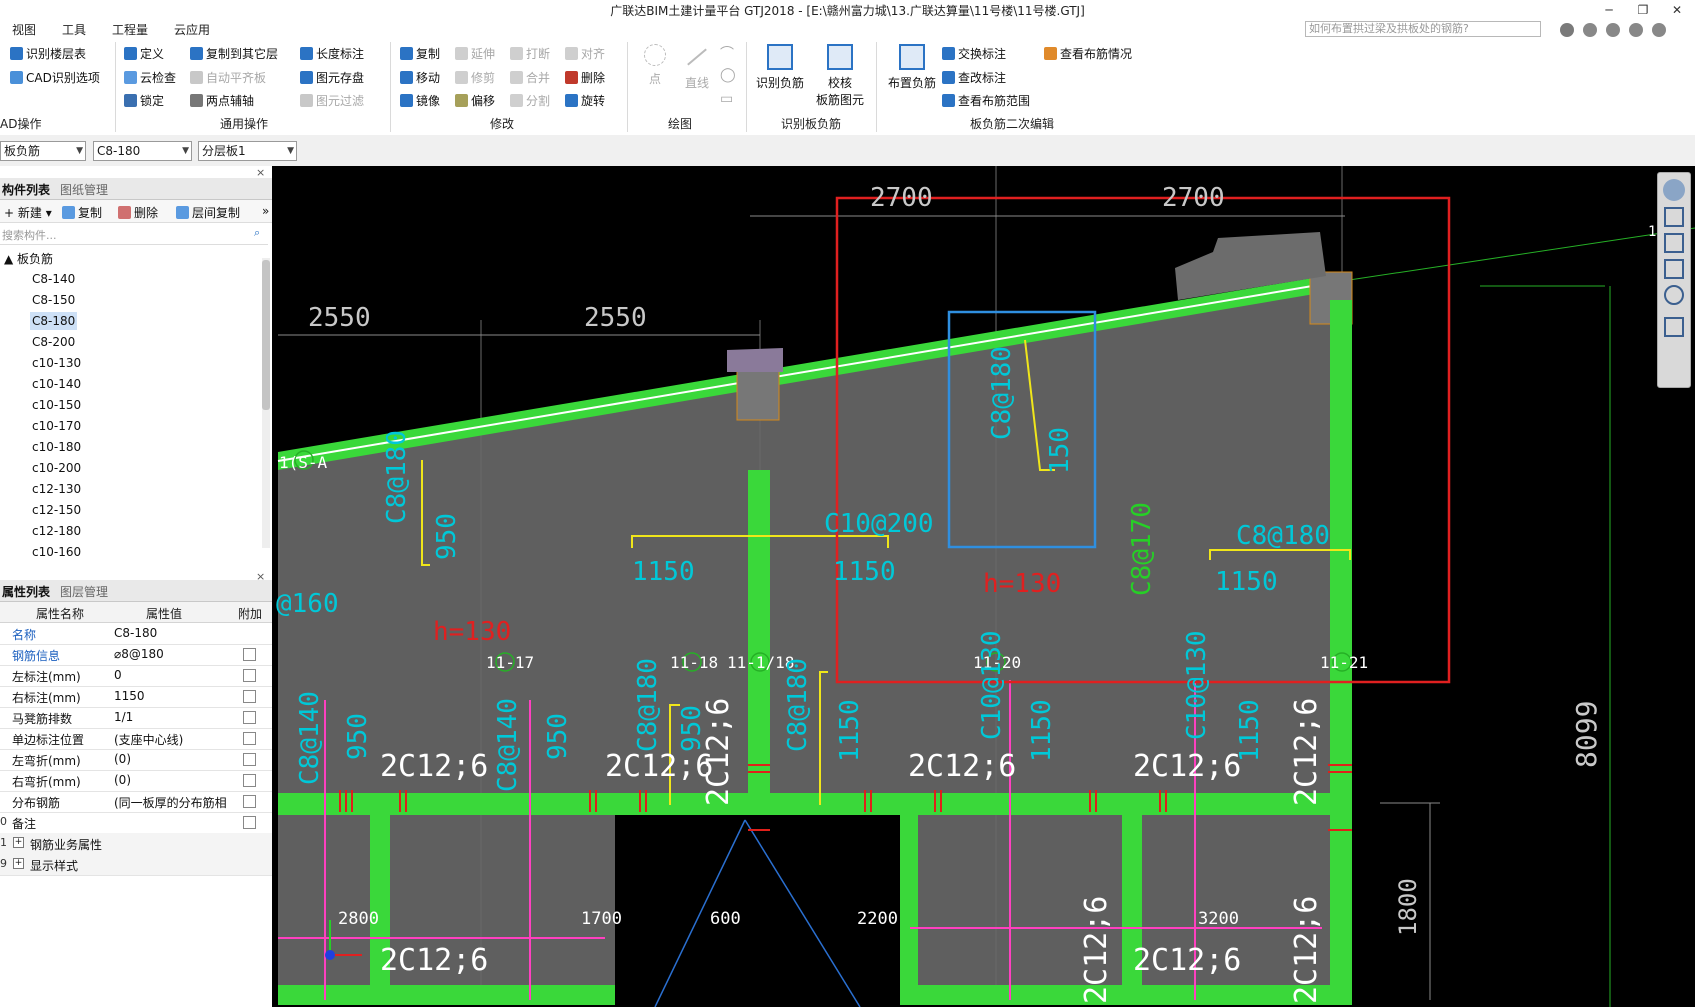  What do you see at coordinates (82, 212) in the screenshot?
I see `copy-component-button: 复制` at bounding box center [82, 212].